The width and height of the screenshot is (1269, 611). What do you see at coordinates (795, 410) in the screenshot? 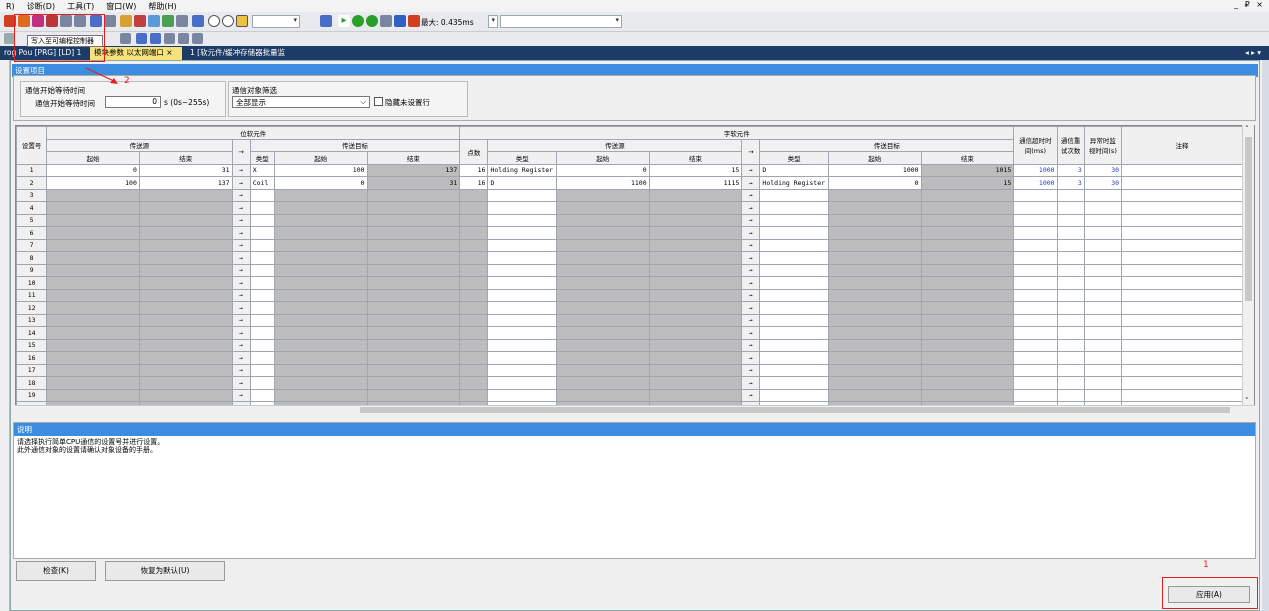
I see `hscroll-thumb` at bounding box center [795, 410].